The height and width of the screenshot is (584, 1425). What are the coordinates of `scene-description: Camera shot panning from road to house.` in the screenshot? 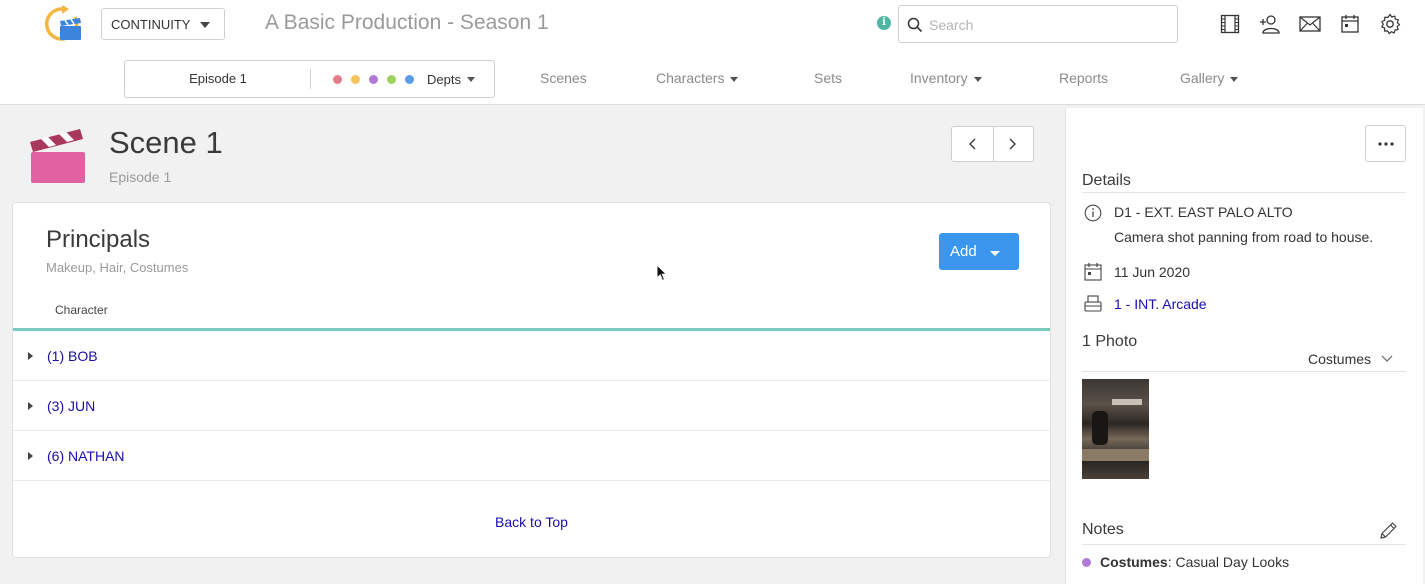 It's located at (1244, 237).